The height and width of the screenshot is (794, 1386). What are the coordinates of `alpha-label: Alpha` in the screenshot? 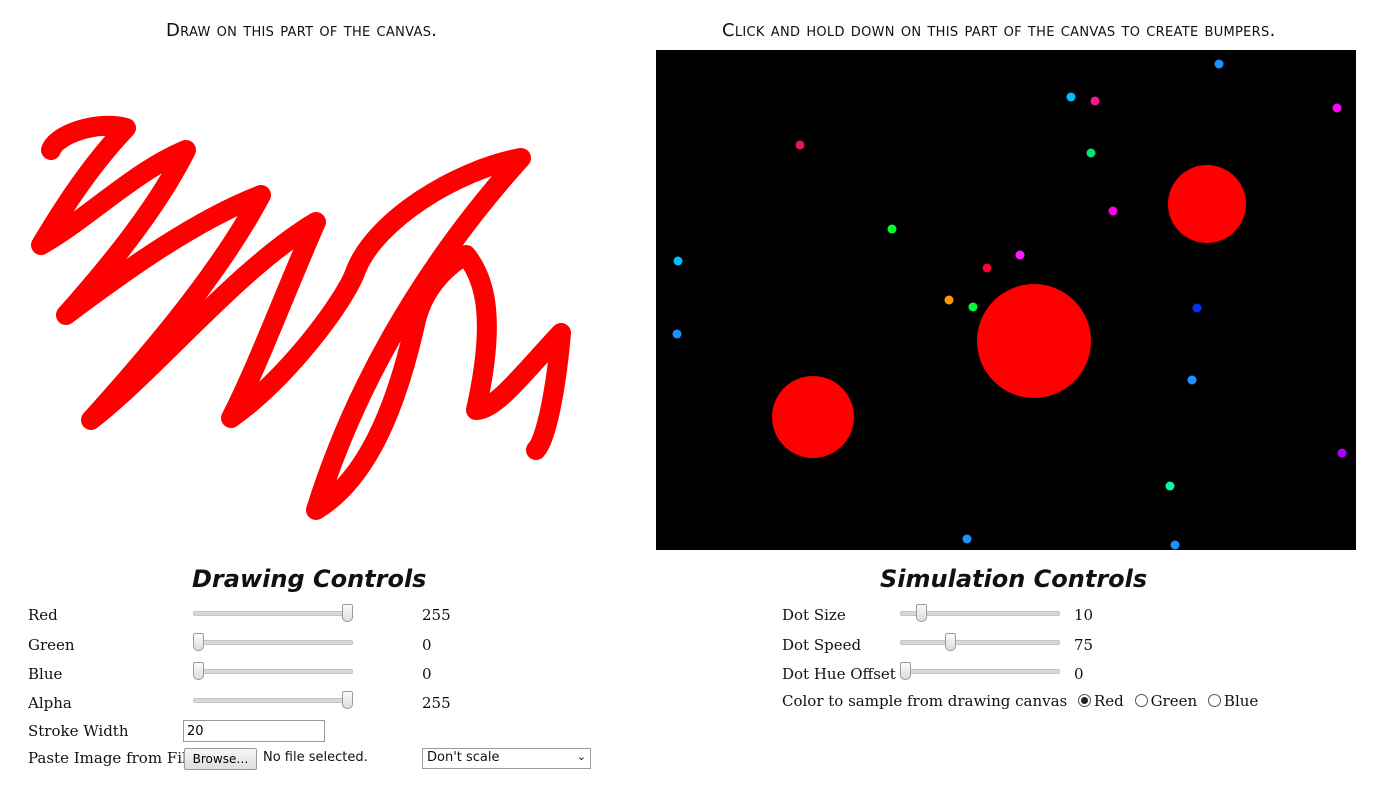 It's located at (50, 703).